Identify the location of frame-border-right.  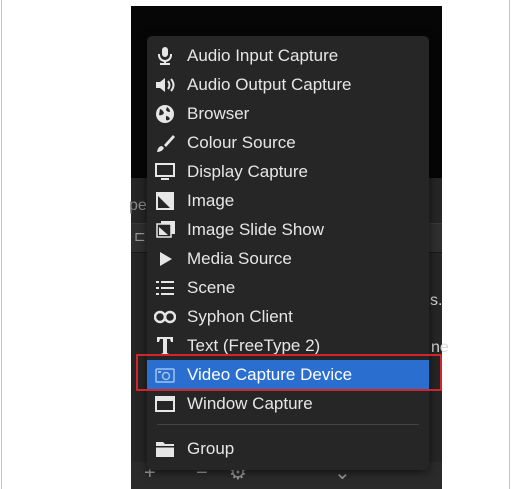
(509, 244).